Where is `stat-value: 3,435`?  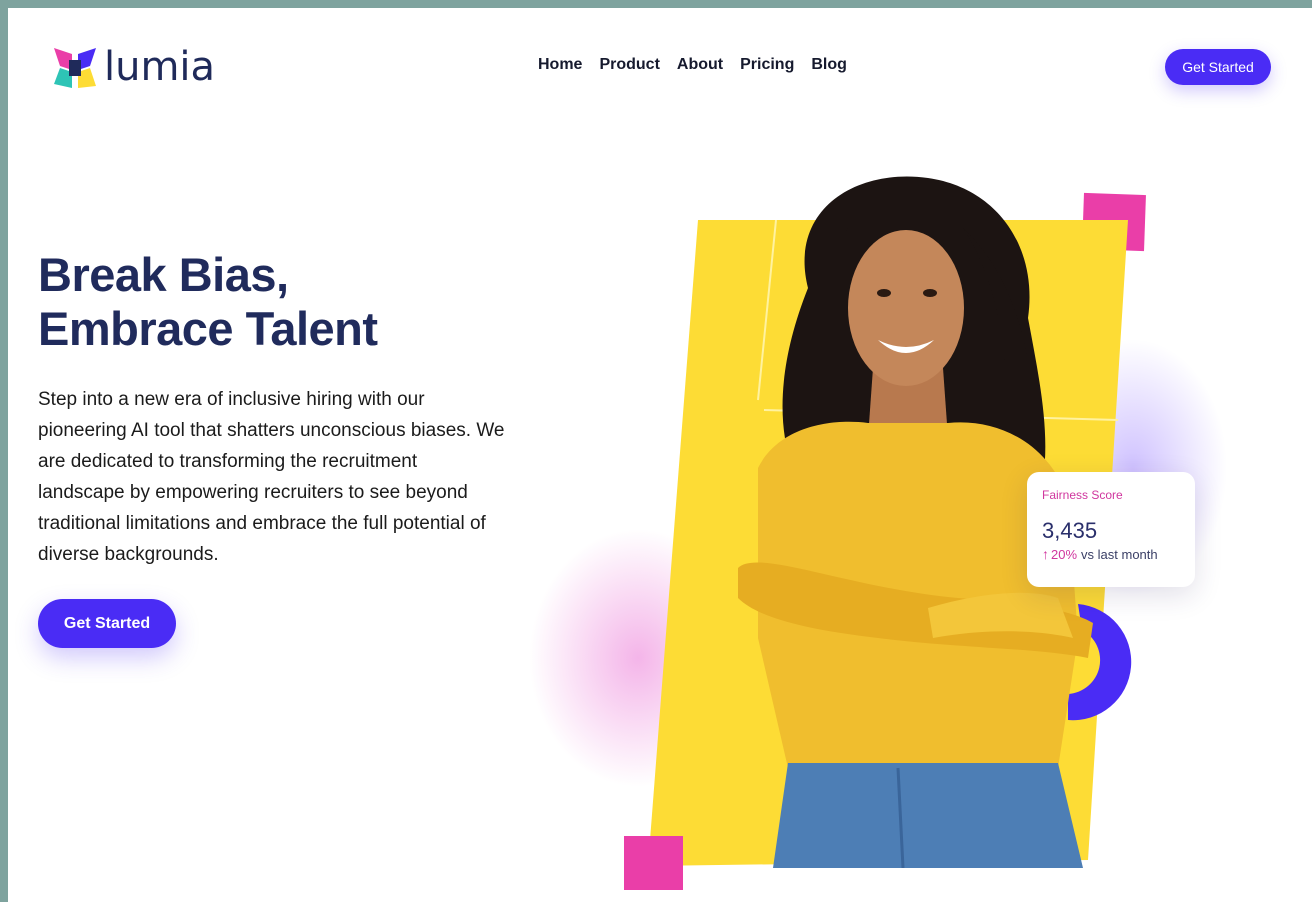 stat-value: 3,435 is located at coordinates (1070, 530).